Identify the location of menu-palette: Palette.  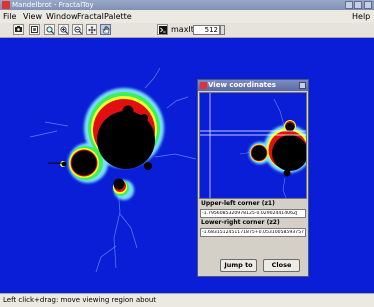
(118, 16).